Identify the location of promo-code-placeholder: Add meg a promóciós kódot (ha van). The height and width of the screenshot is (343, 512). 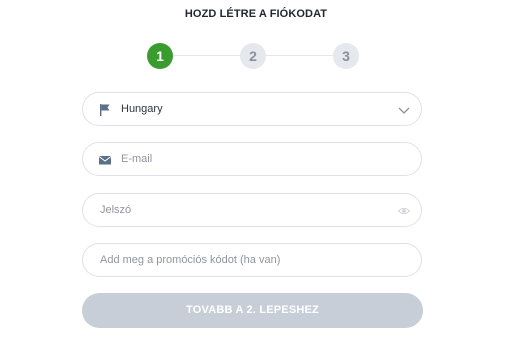
(190, 260).